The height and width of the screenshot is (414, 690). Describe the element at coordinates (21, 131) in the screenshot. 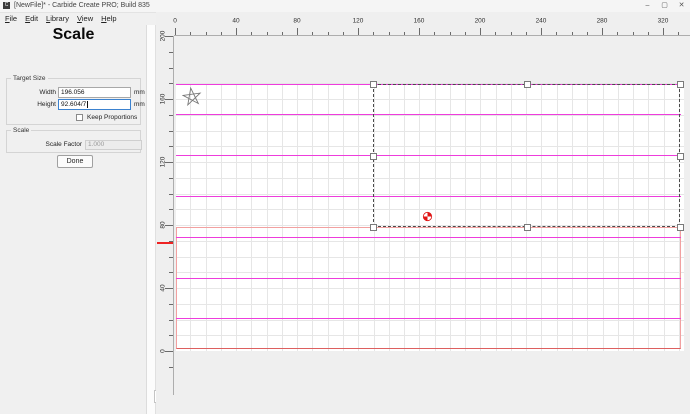

I see `scale-legend: Scale` at that location.